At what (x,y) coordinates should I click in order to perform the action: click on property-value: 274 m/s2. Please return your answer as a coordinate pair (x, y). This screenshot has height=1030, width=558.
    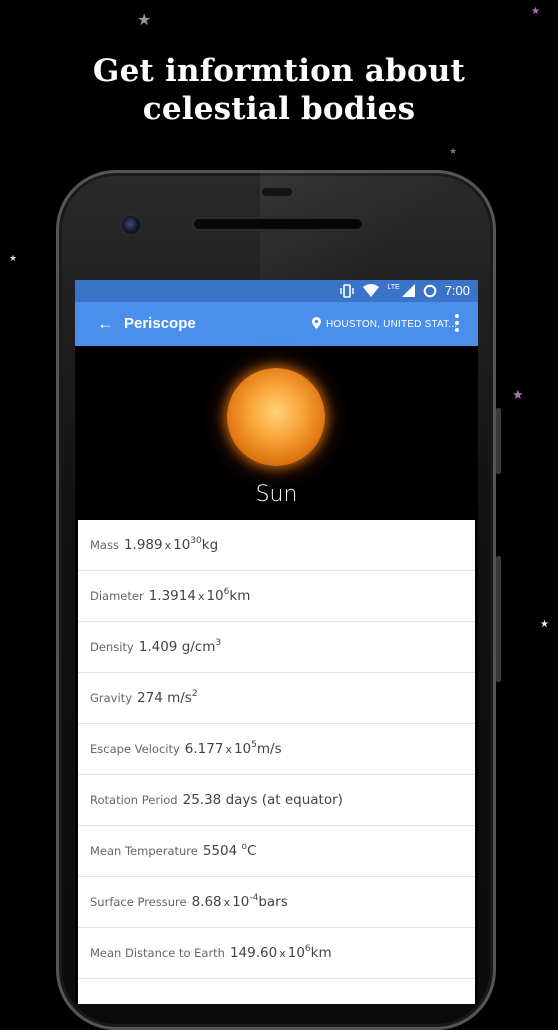
    Looking at the image, I should click on (167, 698).